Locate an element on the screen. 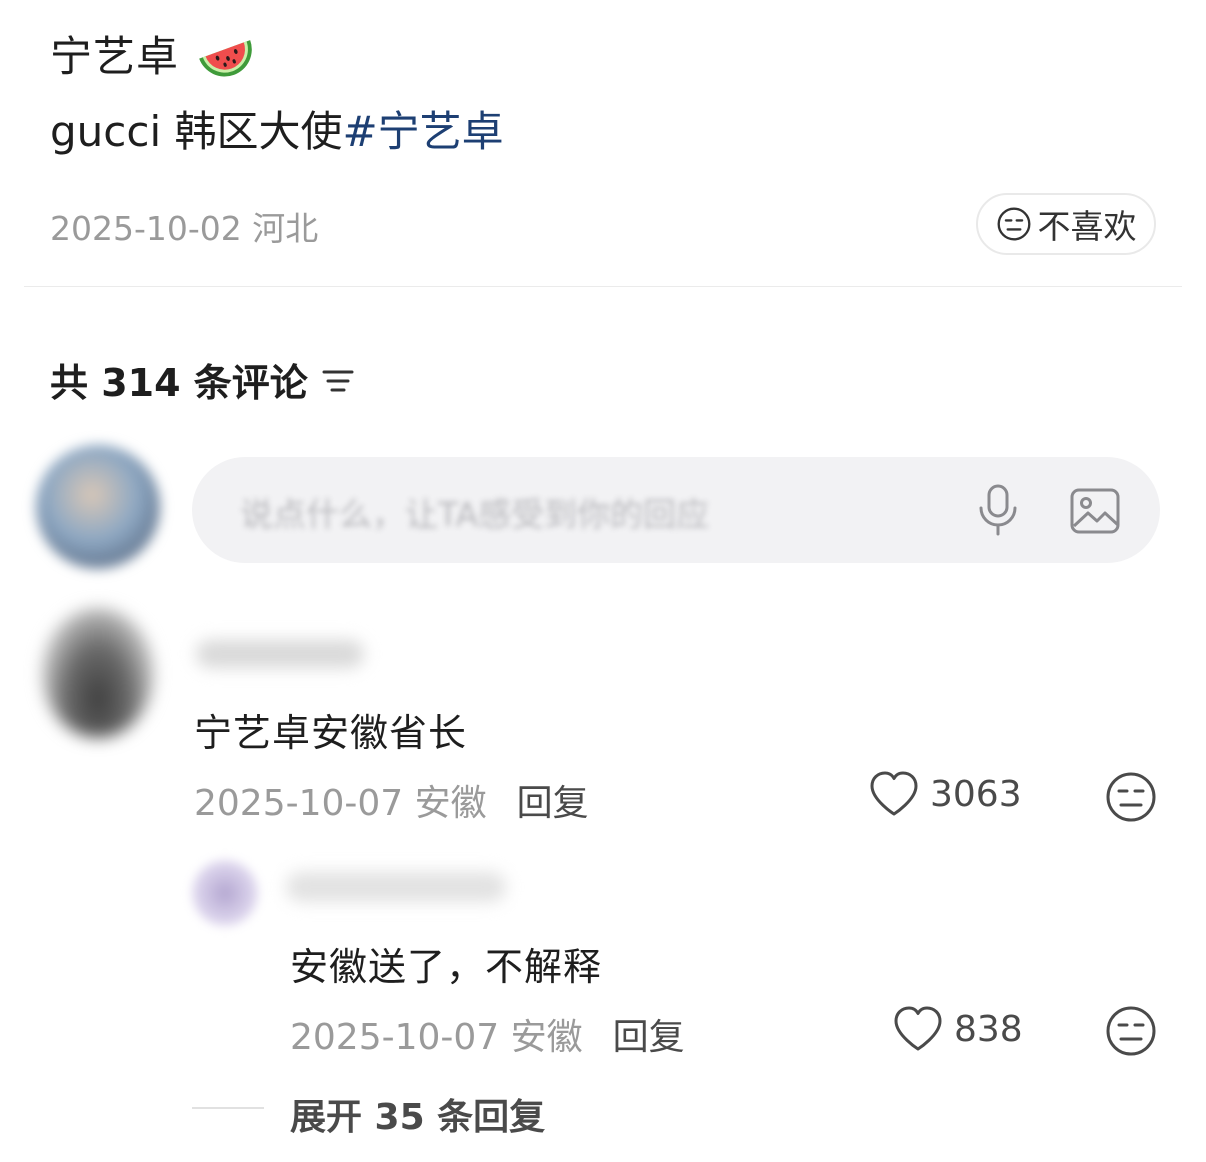 Image resolution: width=1206 pixels, height=1162 pixels. reply-reply-button: 回复 is located at coordinates (649, 1037).